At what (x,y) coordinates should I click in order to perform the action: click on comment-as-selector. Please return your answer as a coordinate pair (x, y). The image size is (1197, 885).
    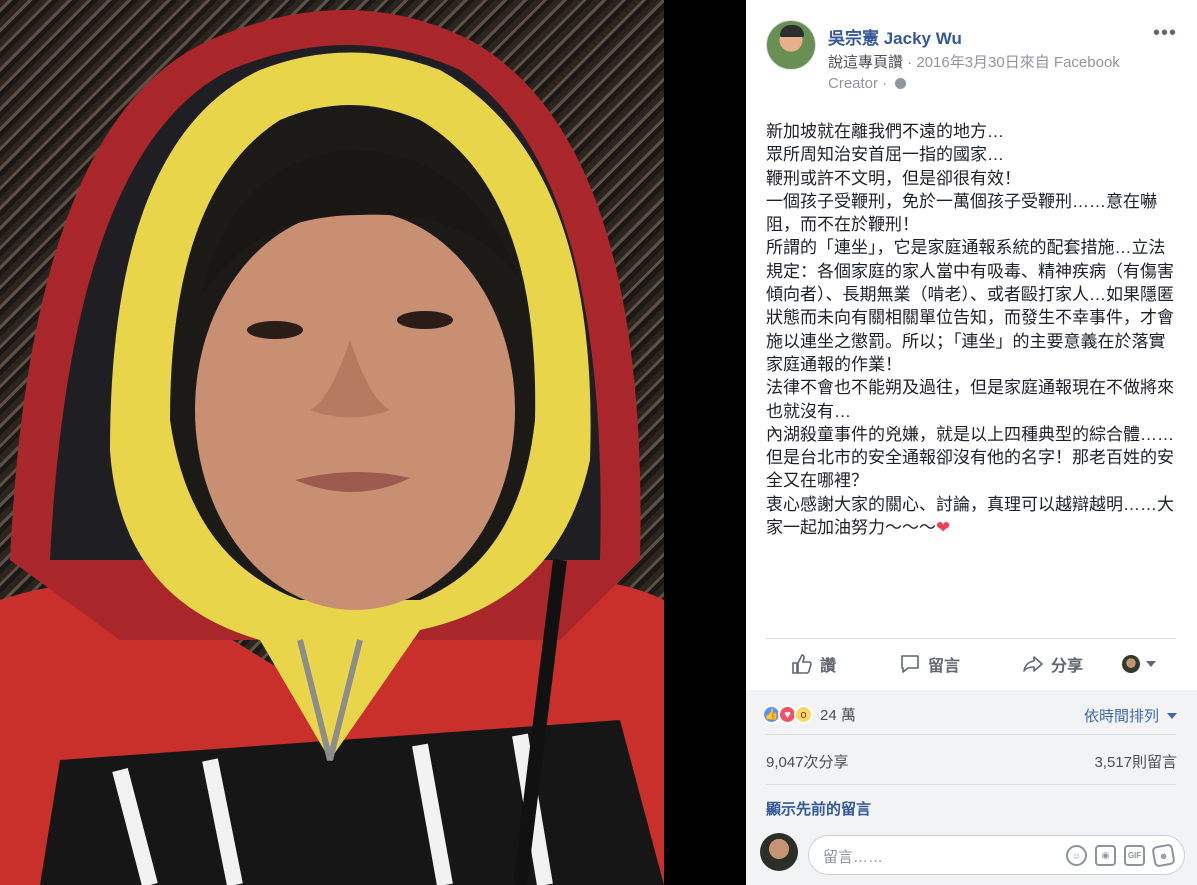
    Looking at the image, I should click on (1139, 664).